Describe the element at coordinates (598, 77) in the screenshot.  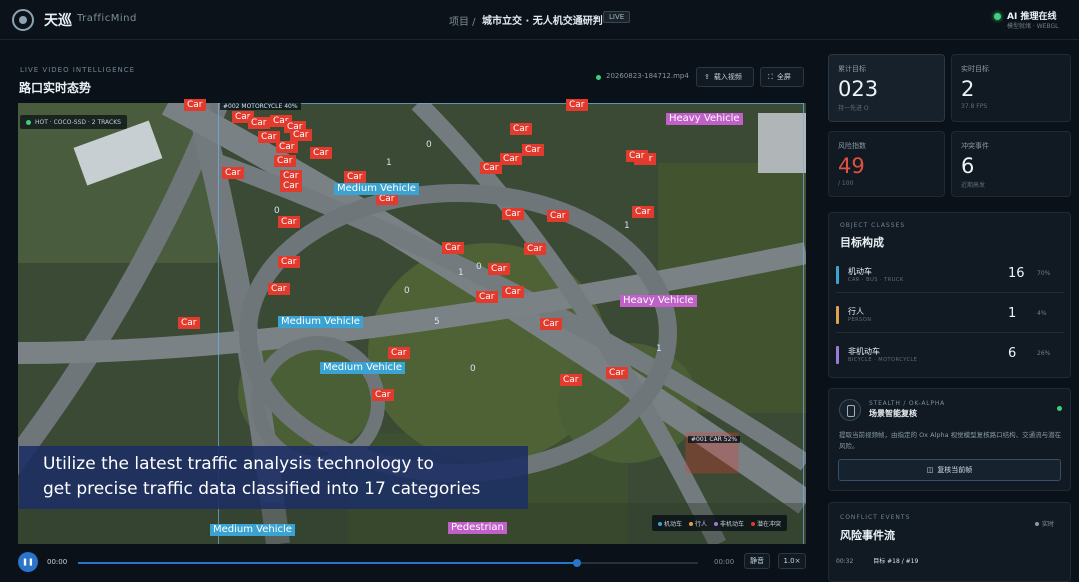
I see `file-status-dot-icon` at that location.